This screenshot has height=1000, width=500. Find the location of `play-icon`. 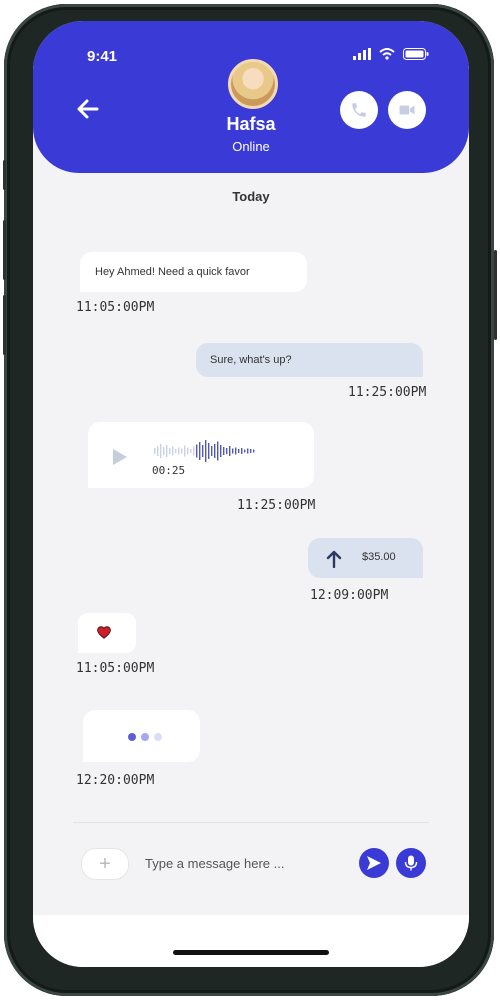

play-icon is located at coordinates (120, 457).